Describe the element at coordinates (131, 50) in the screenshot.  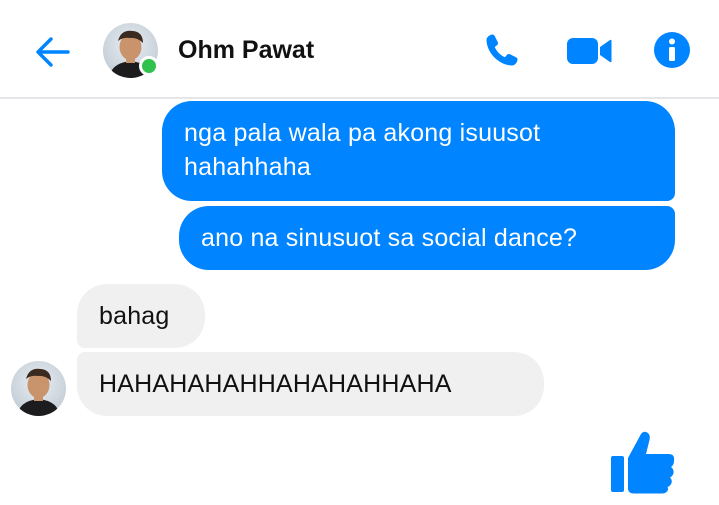
I see `contact-avatar` at that location.